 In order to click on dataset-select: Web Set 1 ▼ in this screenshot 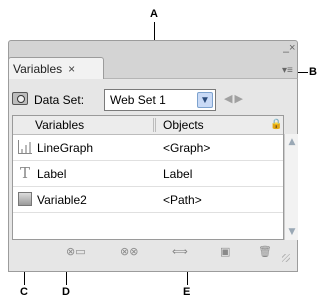, I will do `click(160, 100)`.